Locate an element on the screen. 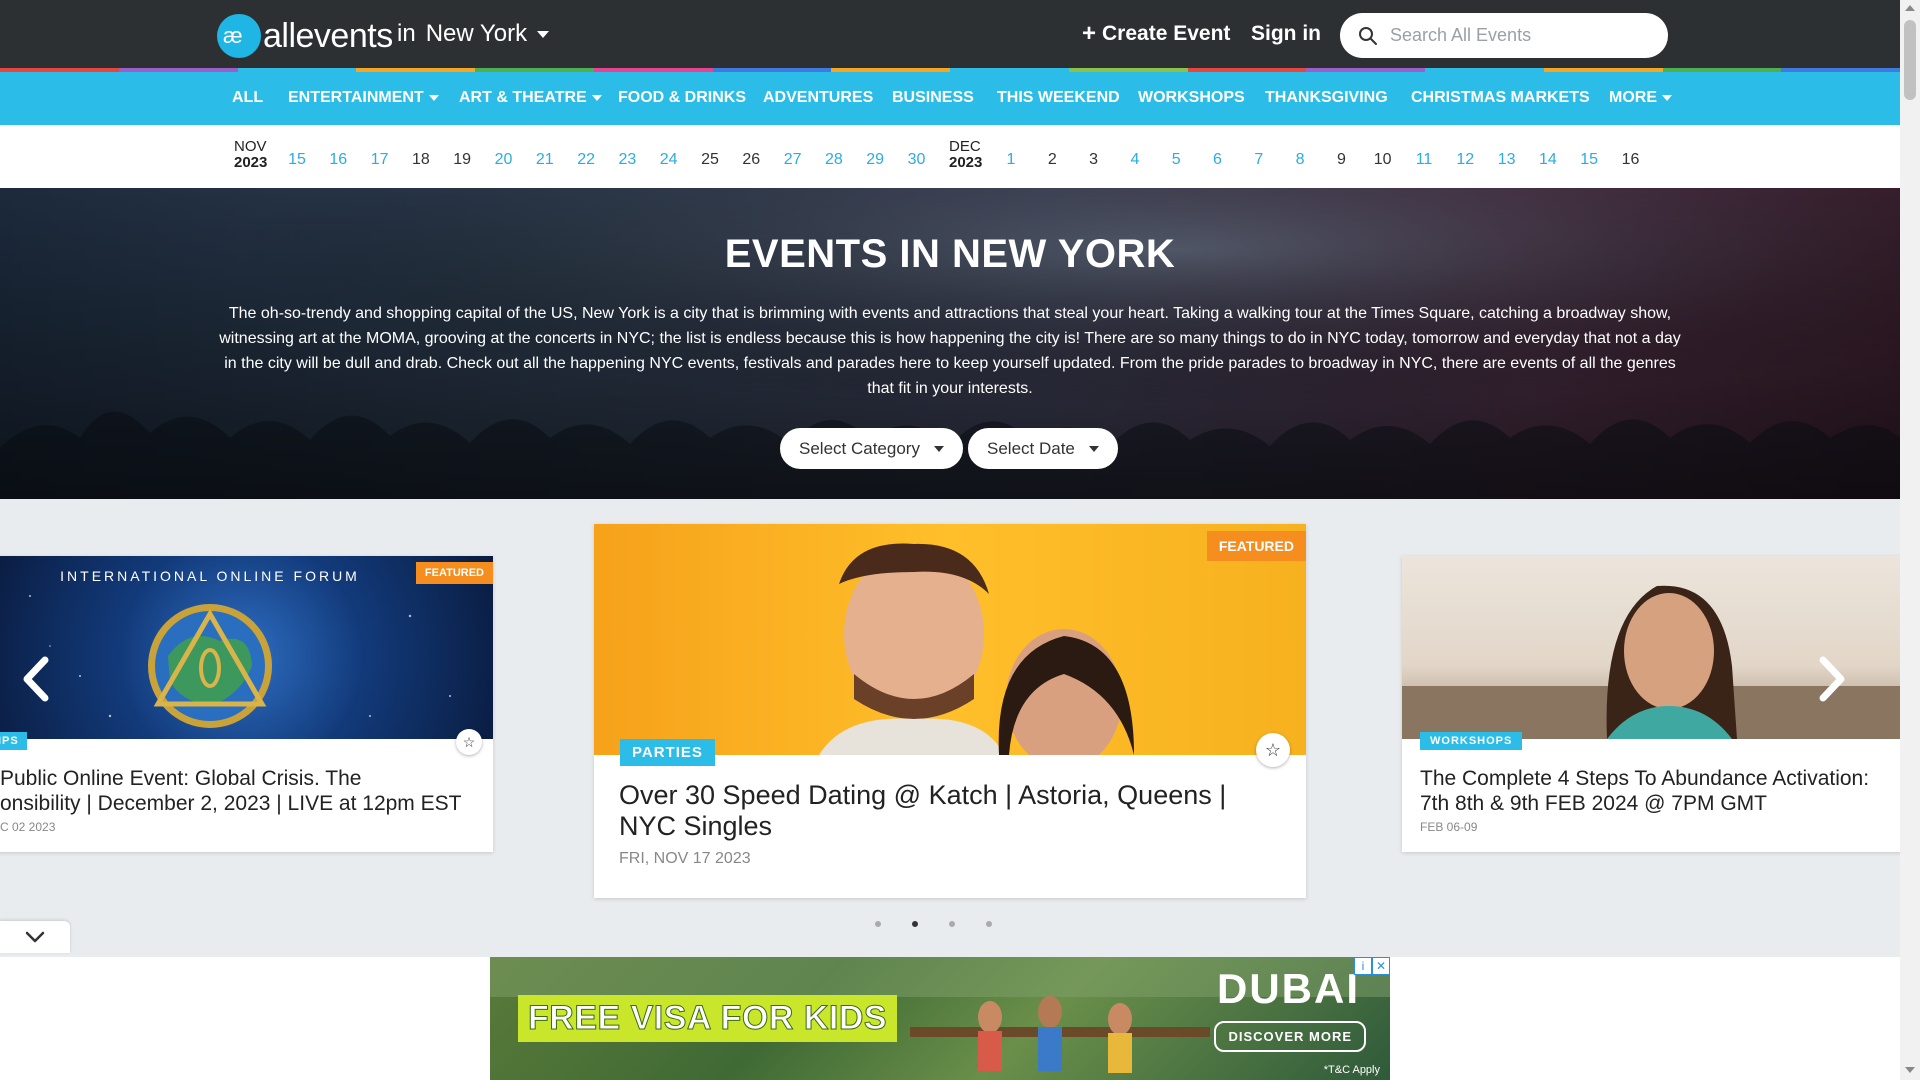 The image size is (1920, 1080). month-label: NOV 2023 is located at coordinates (250, 155).